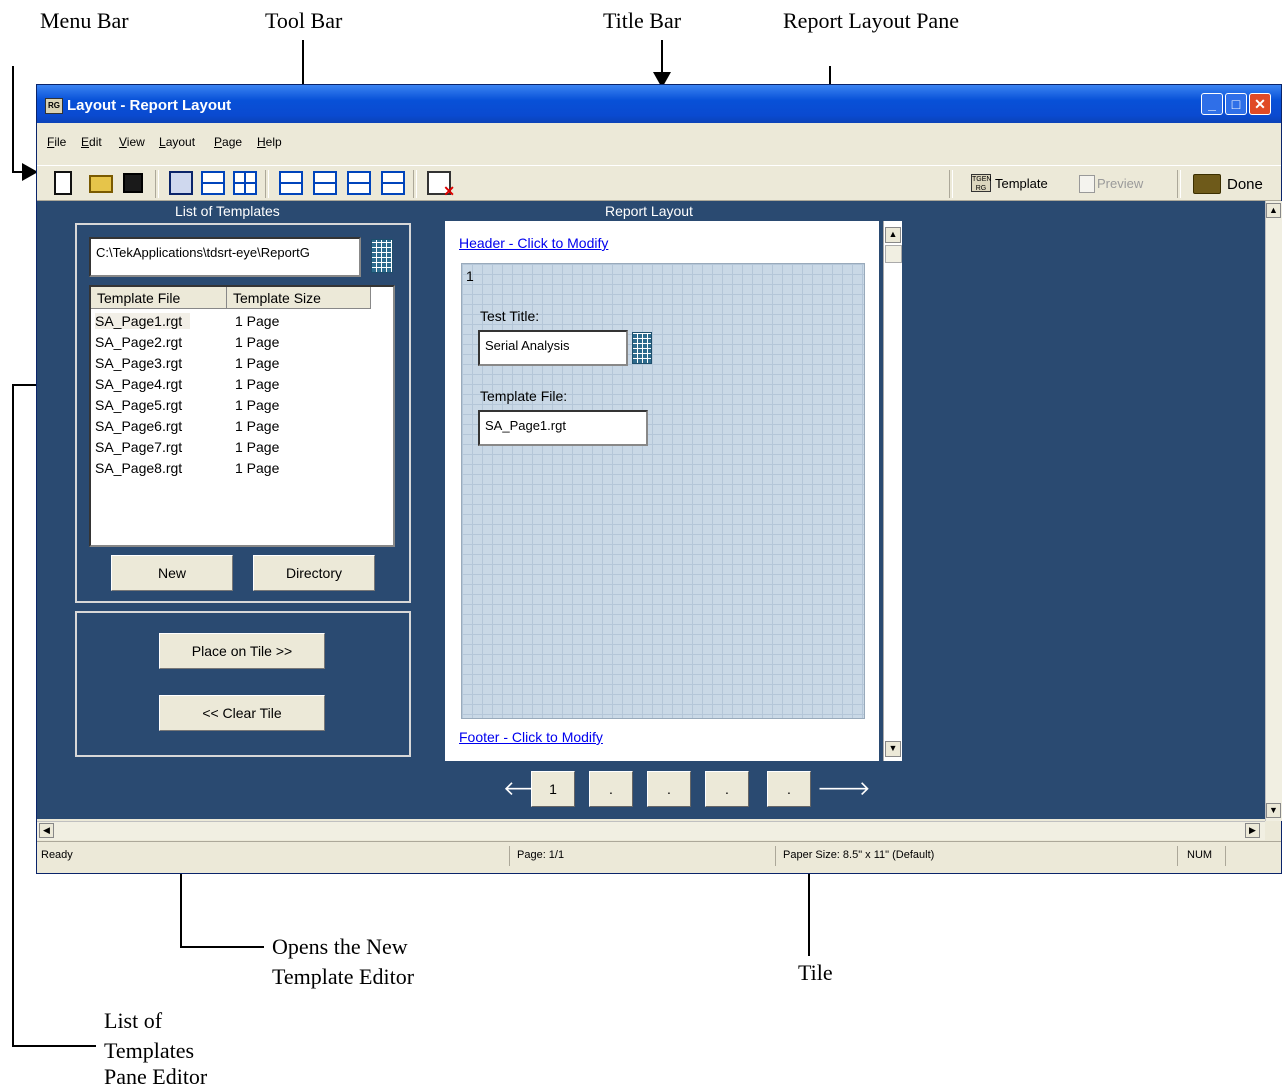 The image size is (1286, 1092). Describe the element at coordinates (382, 256) in the screenshot. I see `browse-directory-icon` at that location.